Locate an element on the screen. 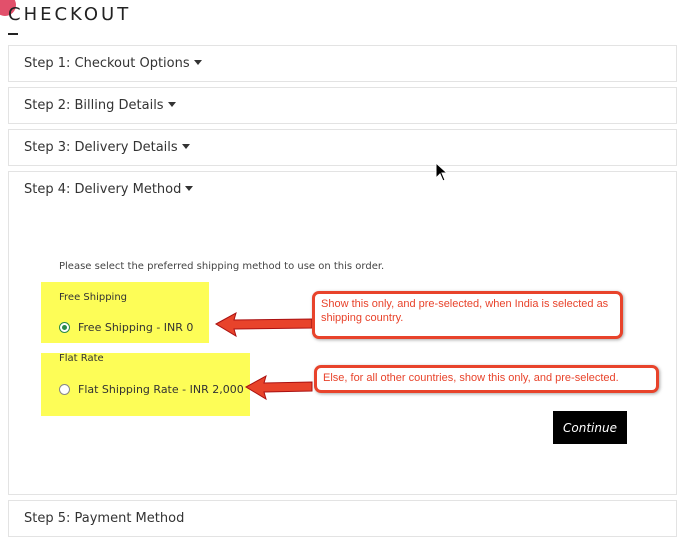  continue-button: Continue is located at coordinates (590, 427).